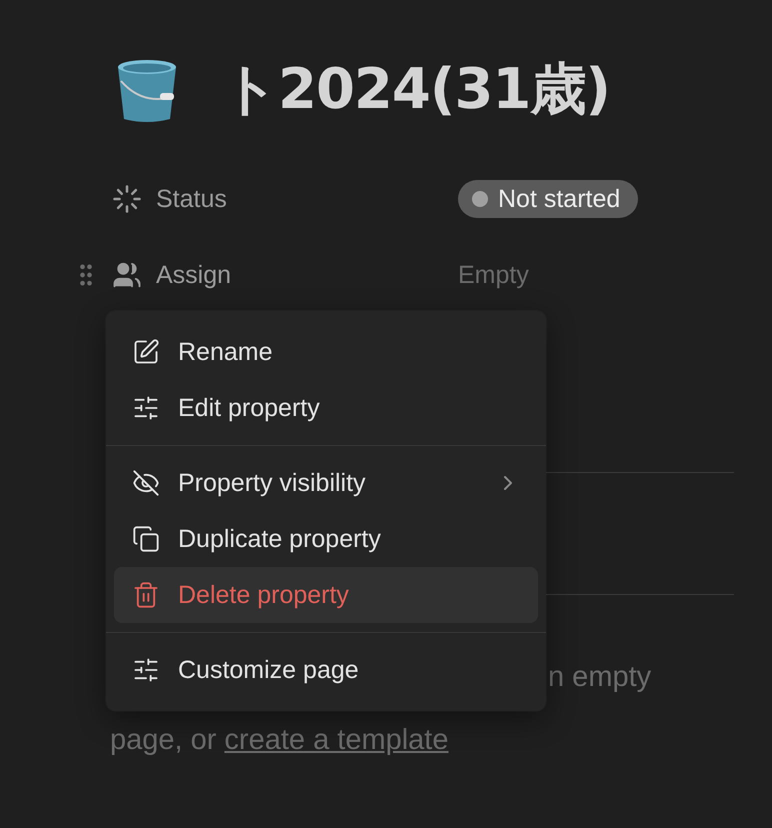  What do you see at coordinates (127, 199) in the screenshot?
I see `loader-icon` at bounding box center [127, 199].